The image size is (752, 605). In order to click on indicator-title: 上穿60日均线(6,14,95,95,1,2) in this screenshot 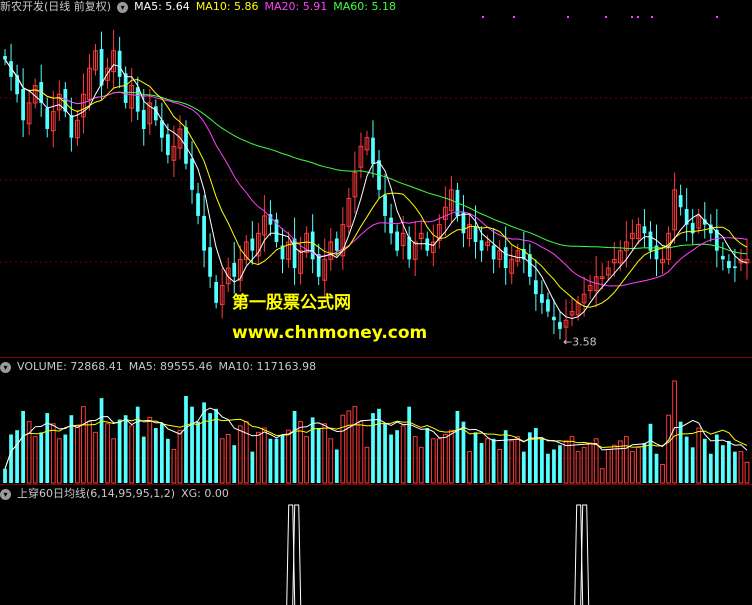, I will do `click(96, 493)`.